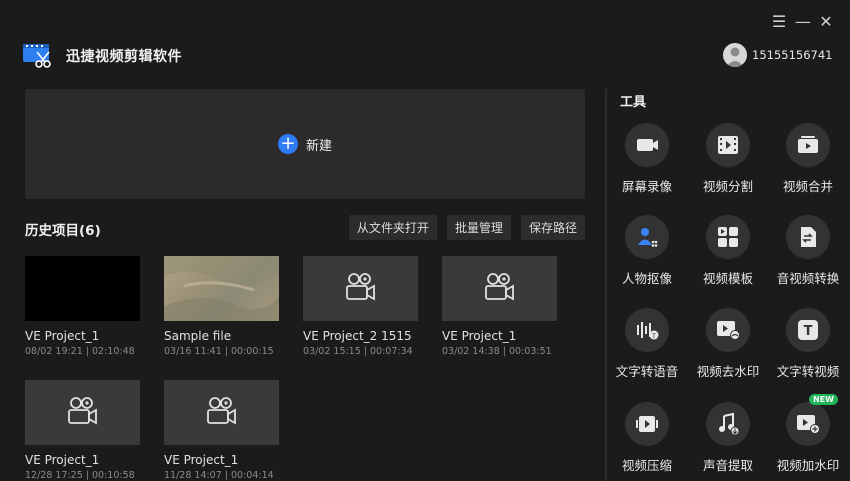 This screenshot has width=850, height=481. Describe the element at coordinates (808, 278) in the screenshot. I see `tool-label: 音视频转换` at that location.